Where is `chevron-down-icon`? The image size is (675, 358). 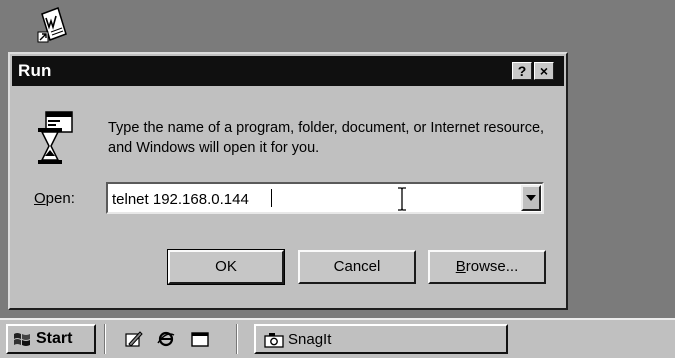 chevron-down-icon is located at coordinates (531, 198).